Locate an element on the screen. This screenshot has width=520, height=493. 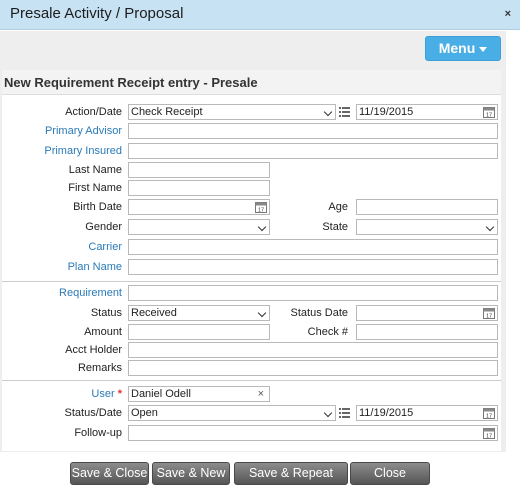
age-input is located at coordinates (427, 207).